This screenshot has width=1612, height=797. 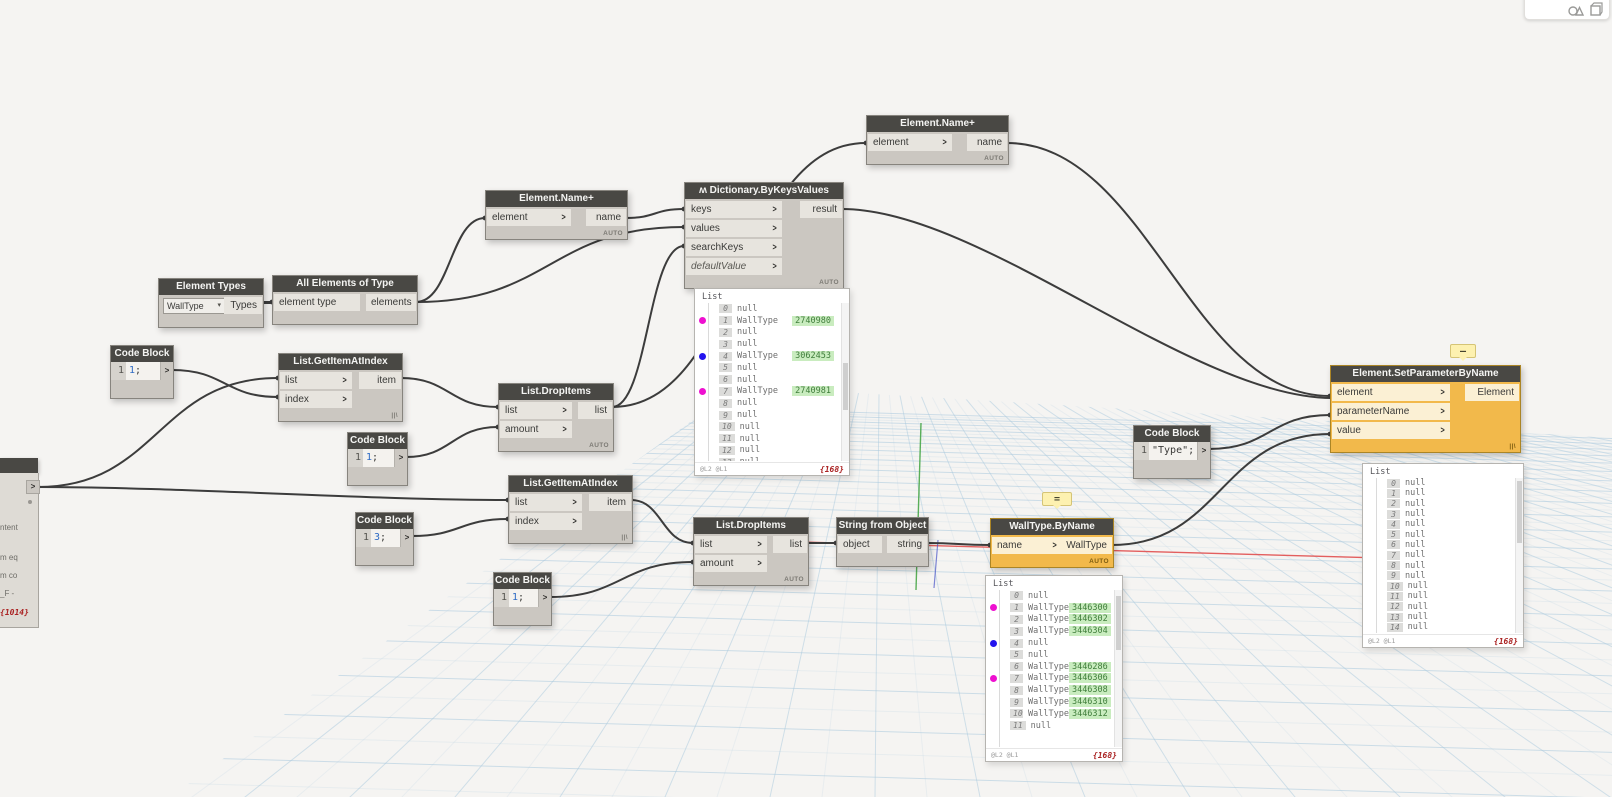 What do you see at coordinates (33, 487) in the screenshot?
I see `port-output-left-clipped: >` at bounding box center [33, 487].